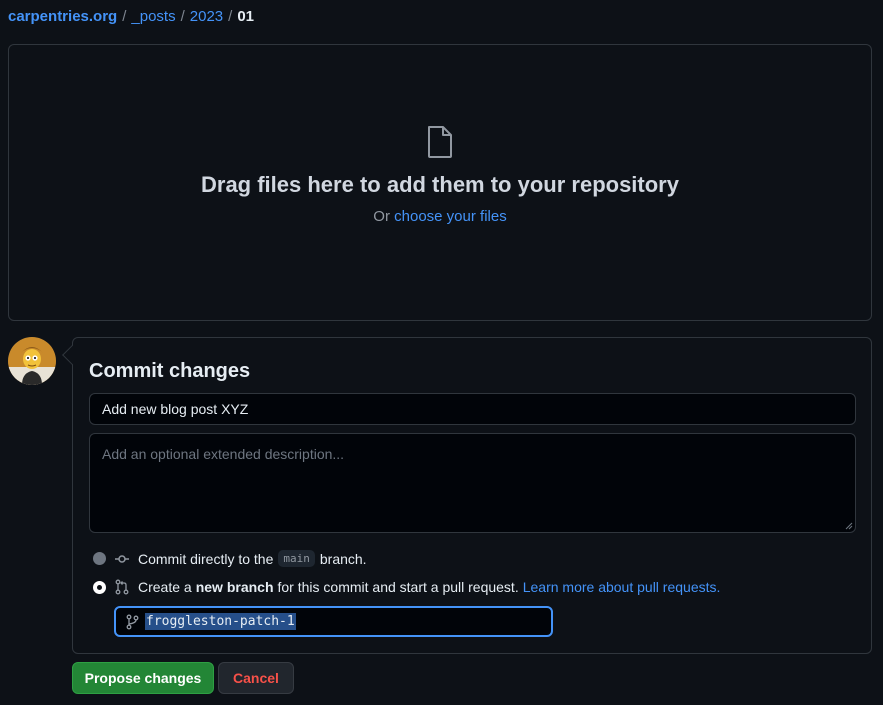 The width and height of the screenshot is (883, 705). I want to click on git-pull-request-icon, so click(122, 587).